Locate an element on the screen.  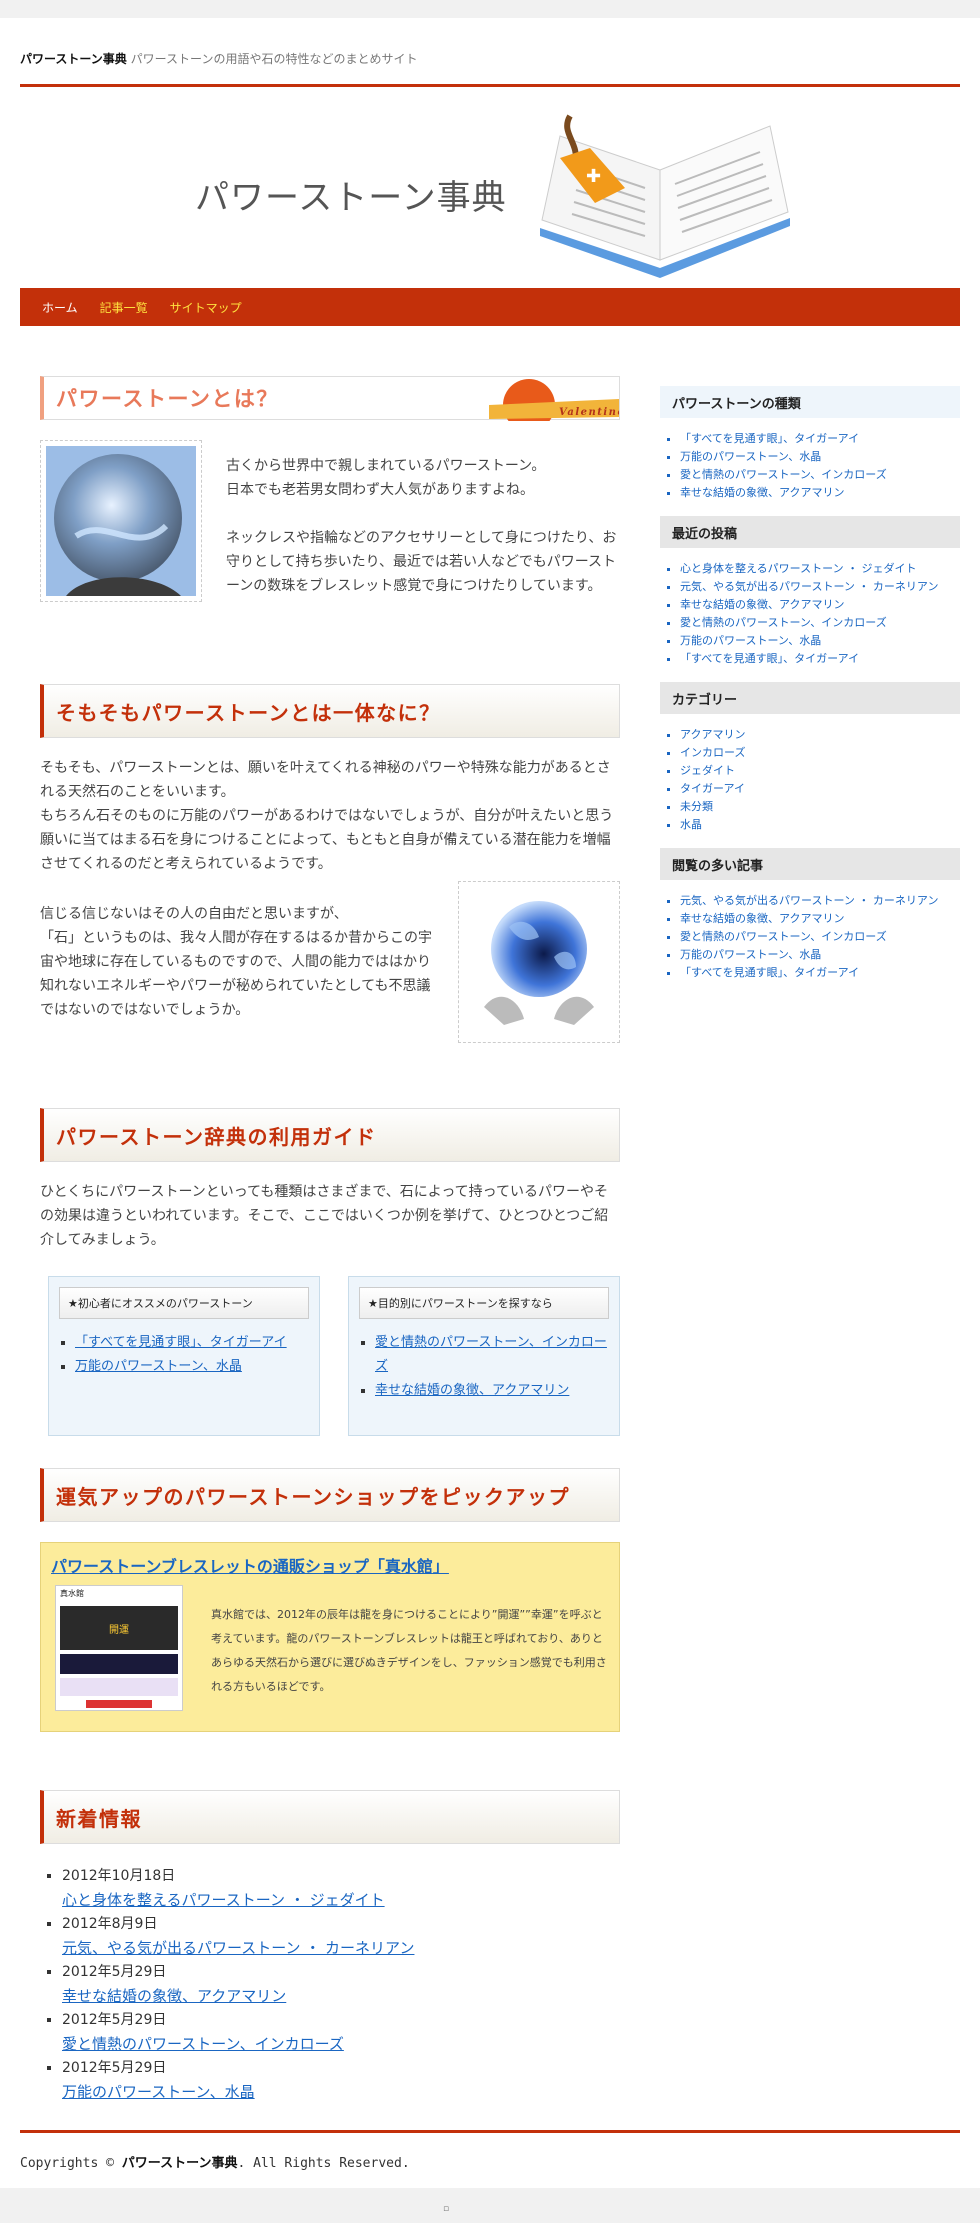
intro-heading-text: パワーストーンとは？ is located at coordinates (167, 399).